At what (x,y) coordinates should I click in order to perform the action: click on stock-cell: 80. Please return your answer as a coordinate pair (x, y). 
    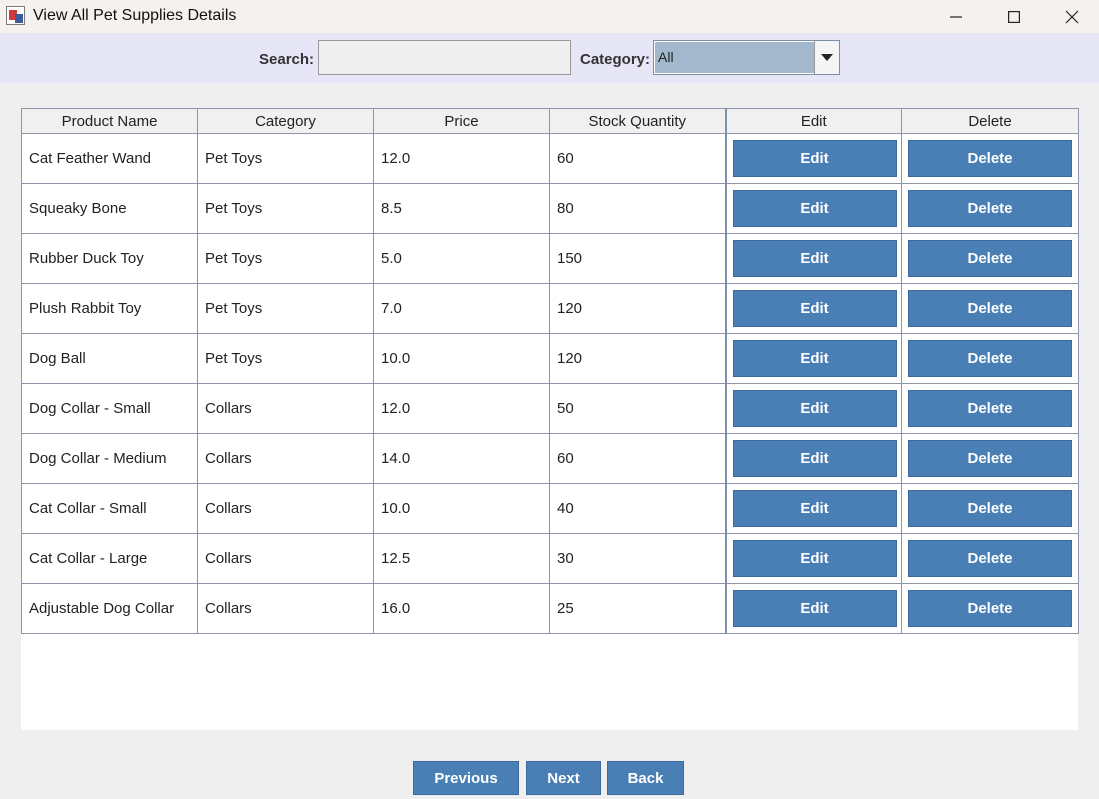
    Looking at the image, I should click on (638, 208).